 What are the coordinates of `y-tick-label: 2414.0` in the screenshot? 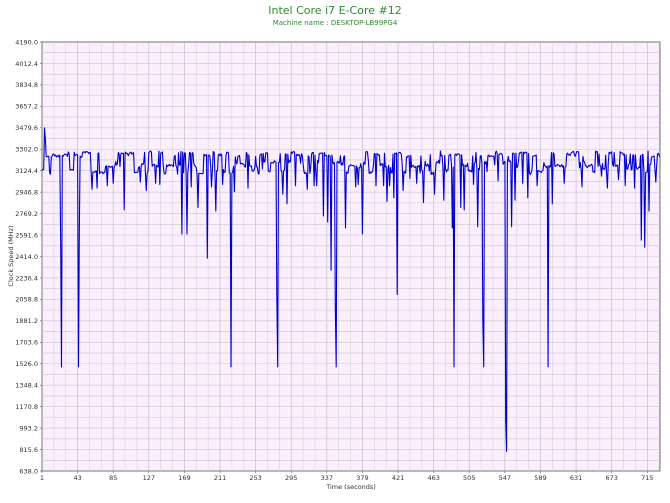 It's located at (26, 257).